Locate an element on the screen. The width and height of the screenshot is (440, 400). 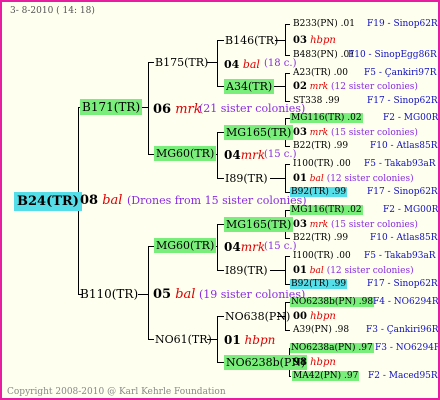
root-colony: B24(TR) is located at coordinates (48, 201).